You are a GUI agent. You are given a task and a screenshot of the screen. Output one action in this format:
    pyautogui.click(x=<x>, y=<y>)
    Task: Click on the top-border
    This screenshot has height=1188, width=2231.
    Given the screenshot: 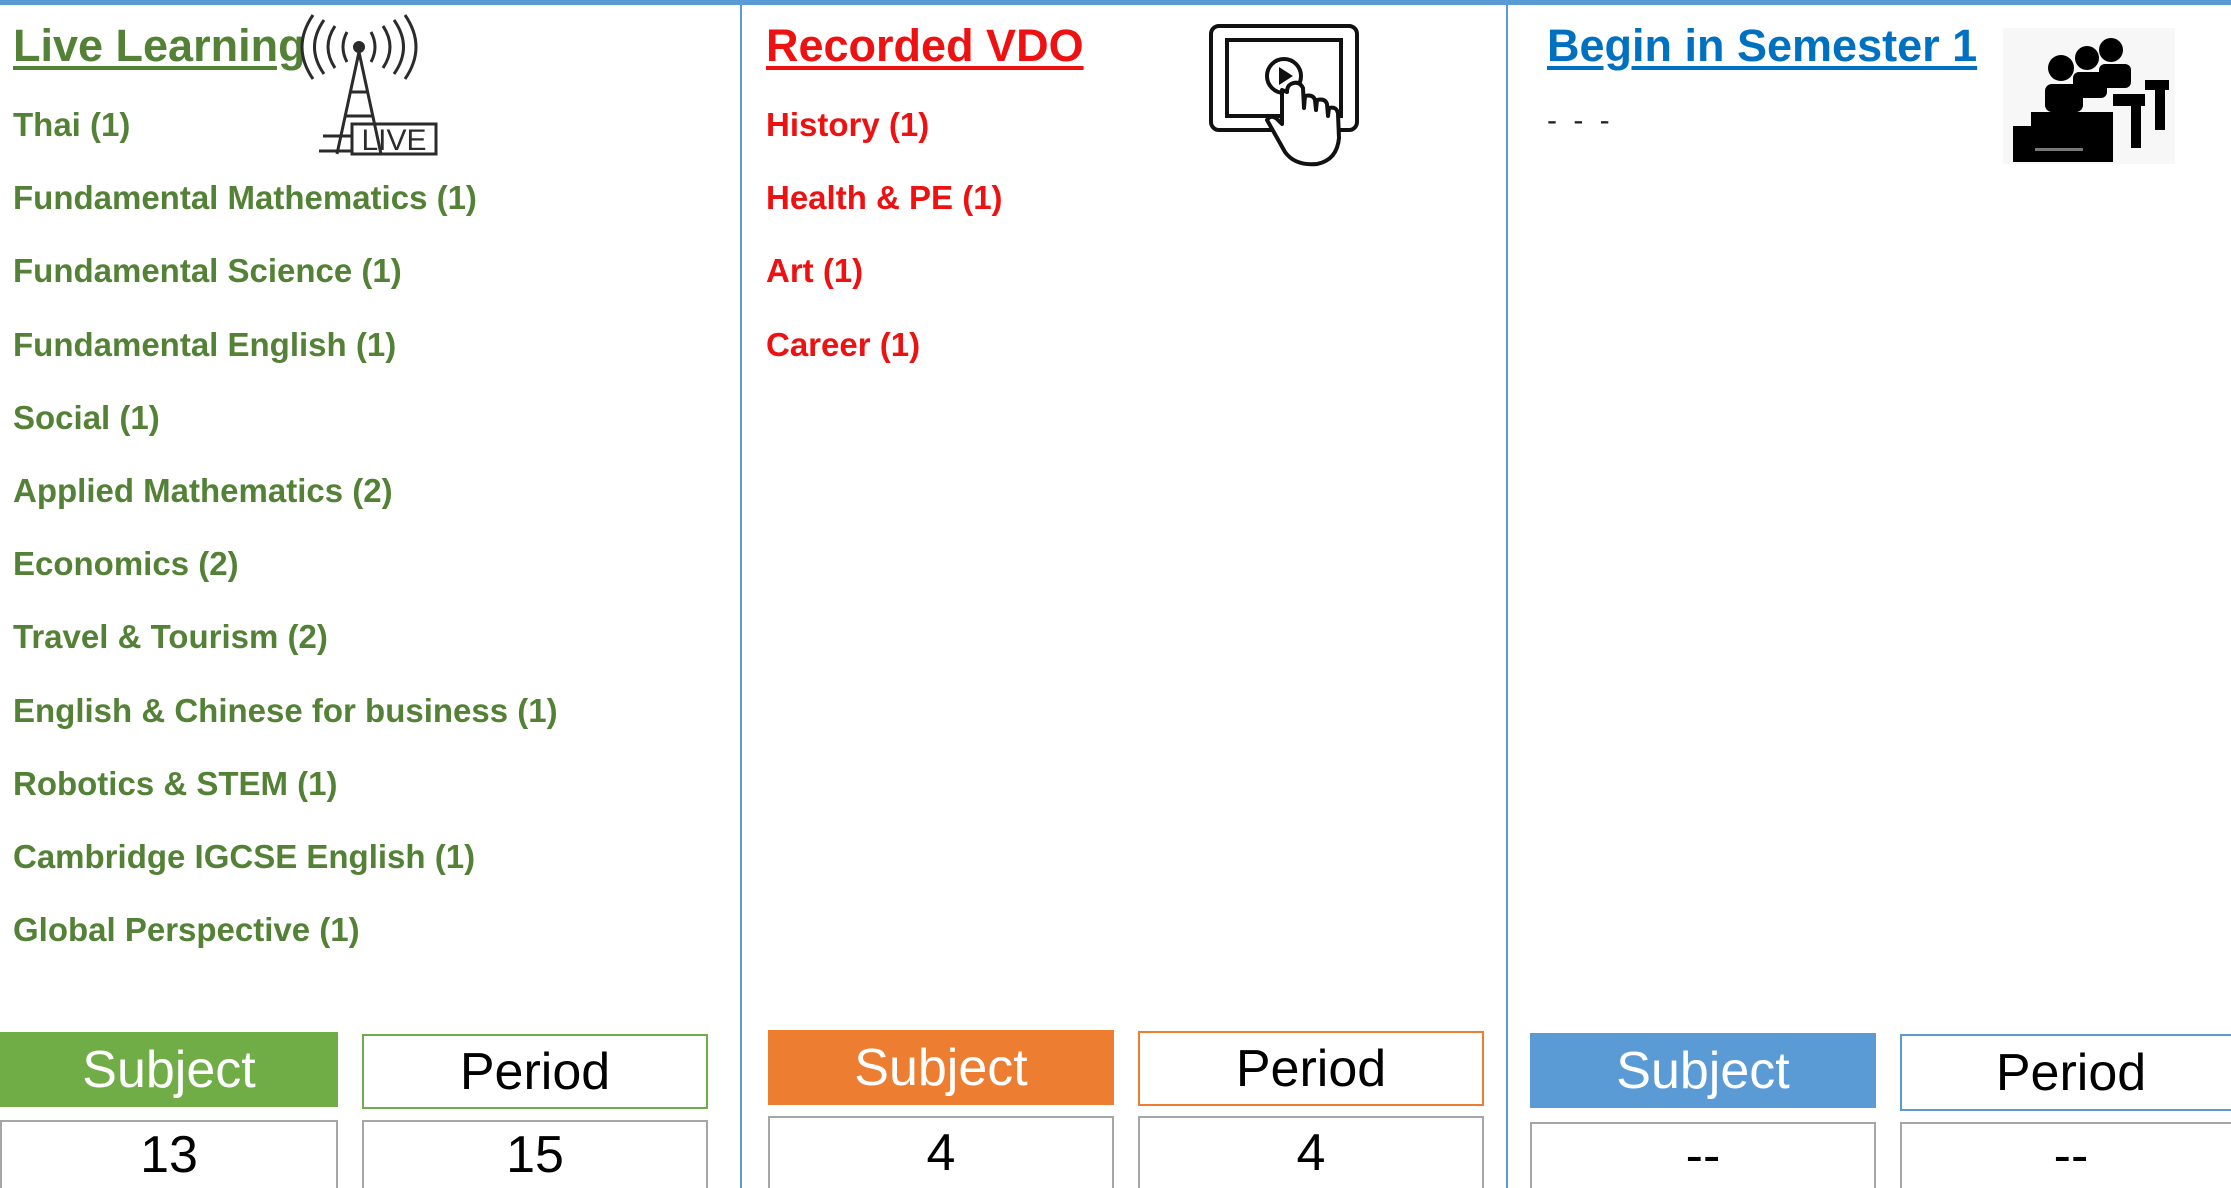 What is the action you would take?
    pyautogui.click(x=1115, y=2)
    